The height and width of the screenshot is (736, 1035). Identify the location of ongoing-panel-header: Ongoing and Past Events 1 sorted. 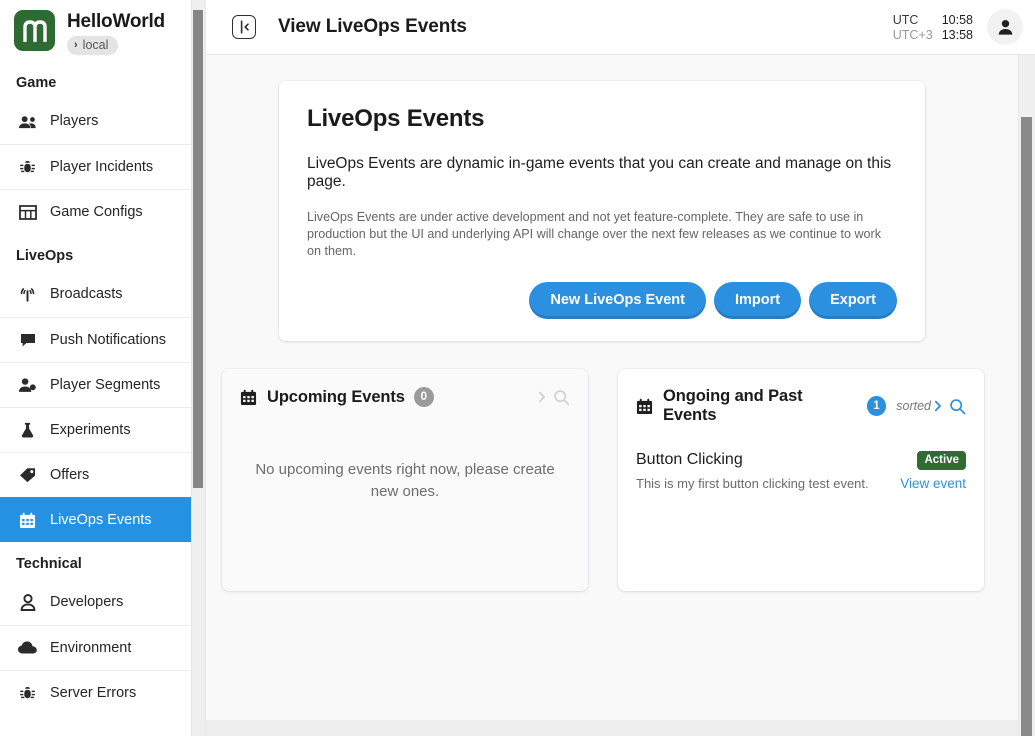
(801, 406).